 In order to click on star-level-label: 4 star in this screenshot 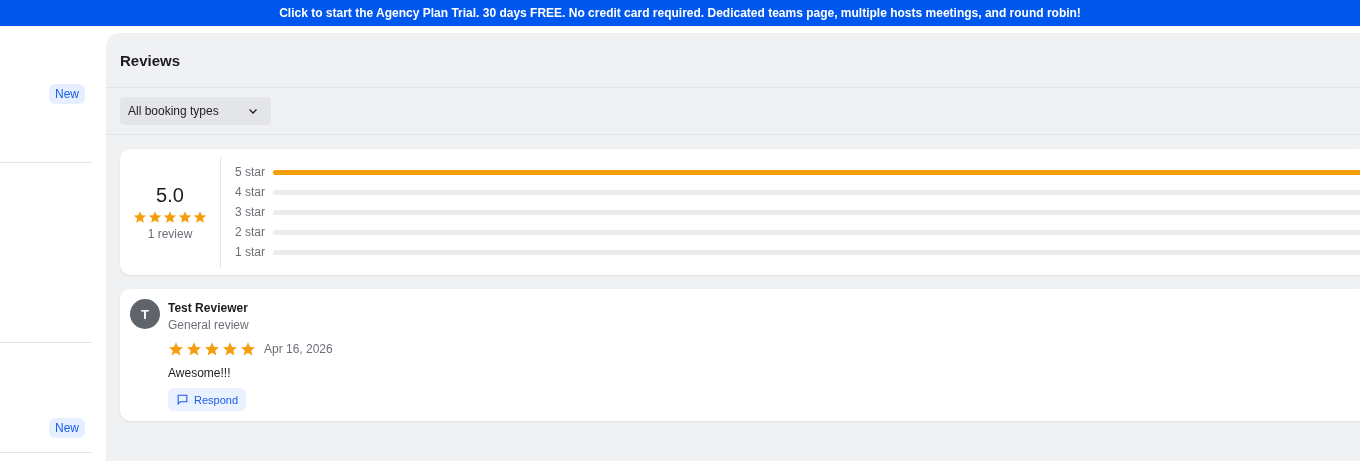, I will do `click(250, 192)`.